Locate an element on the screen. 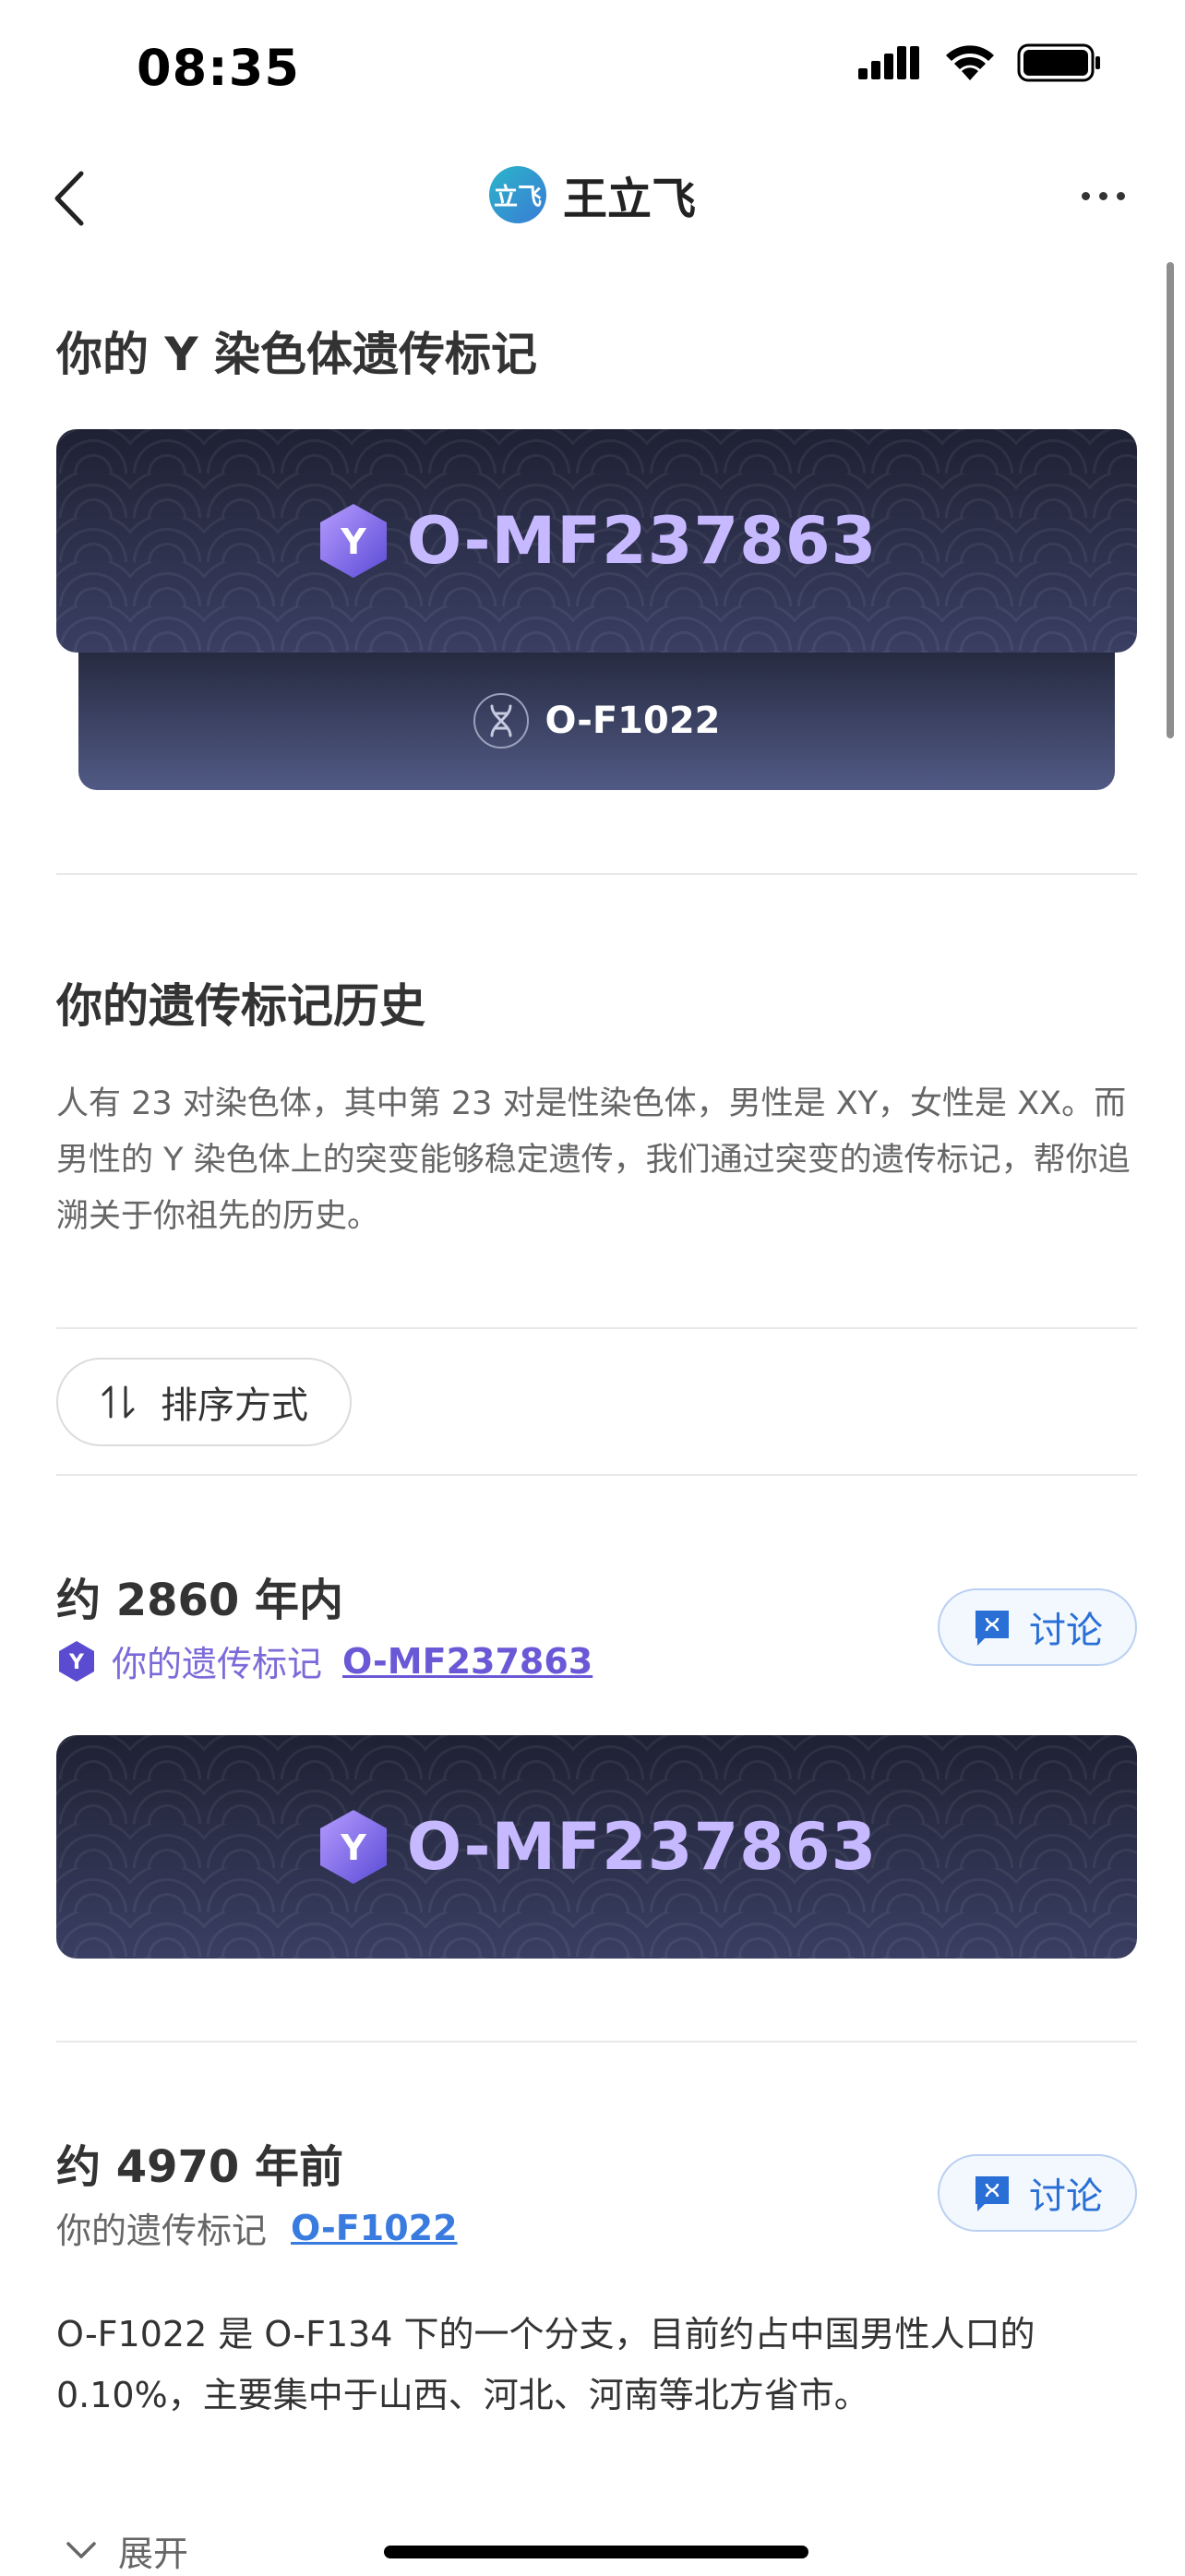  sort-label: 排序方式 is located at coordinates (234, 1406).